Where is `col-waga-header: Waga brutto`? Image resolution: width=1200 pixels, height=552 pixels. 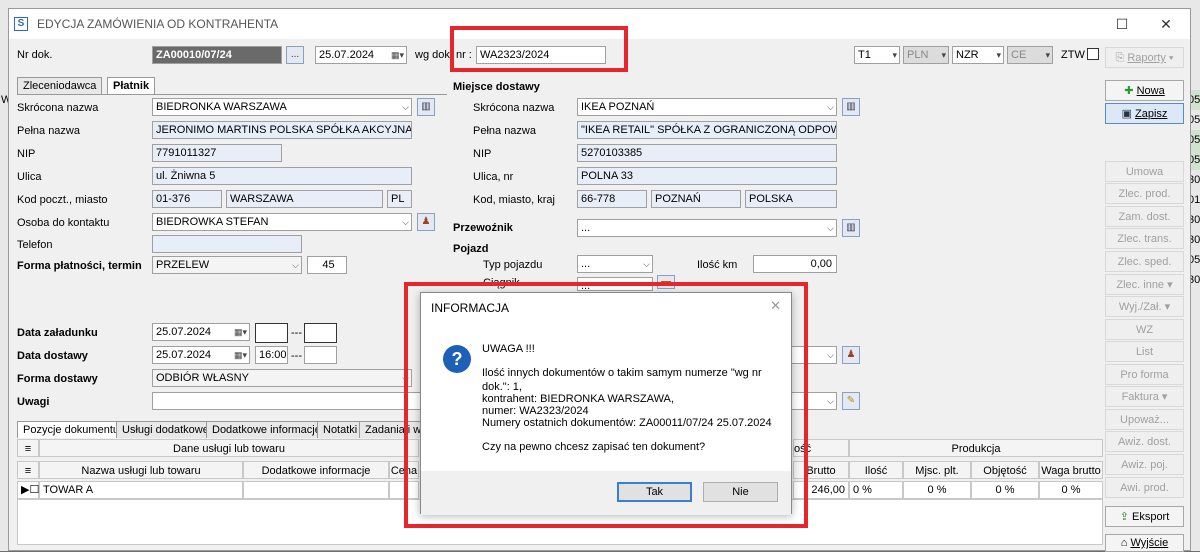
col-waga-header: Waga brutto is located at coordinates (1071, 470).